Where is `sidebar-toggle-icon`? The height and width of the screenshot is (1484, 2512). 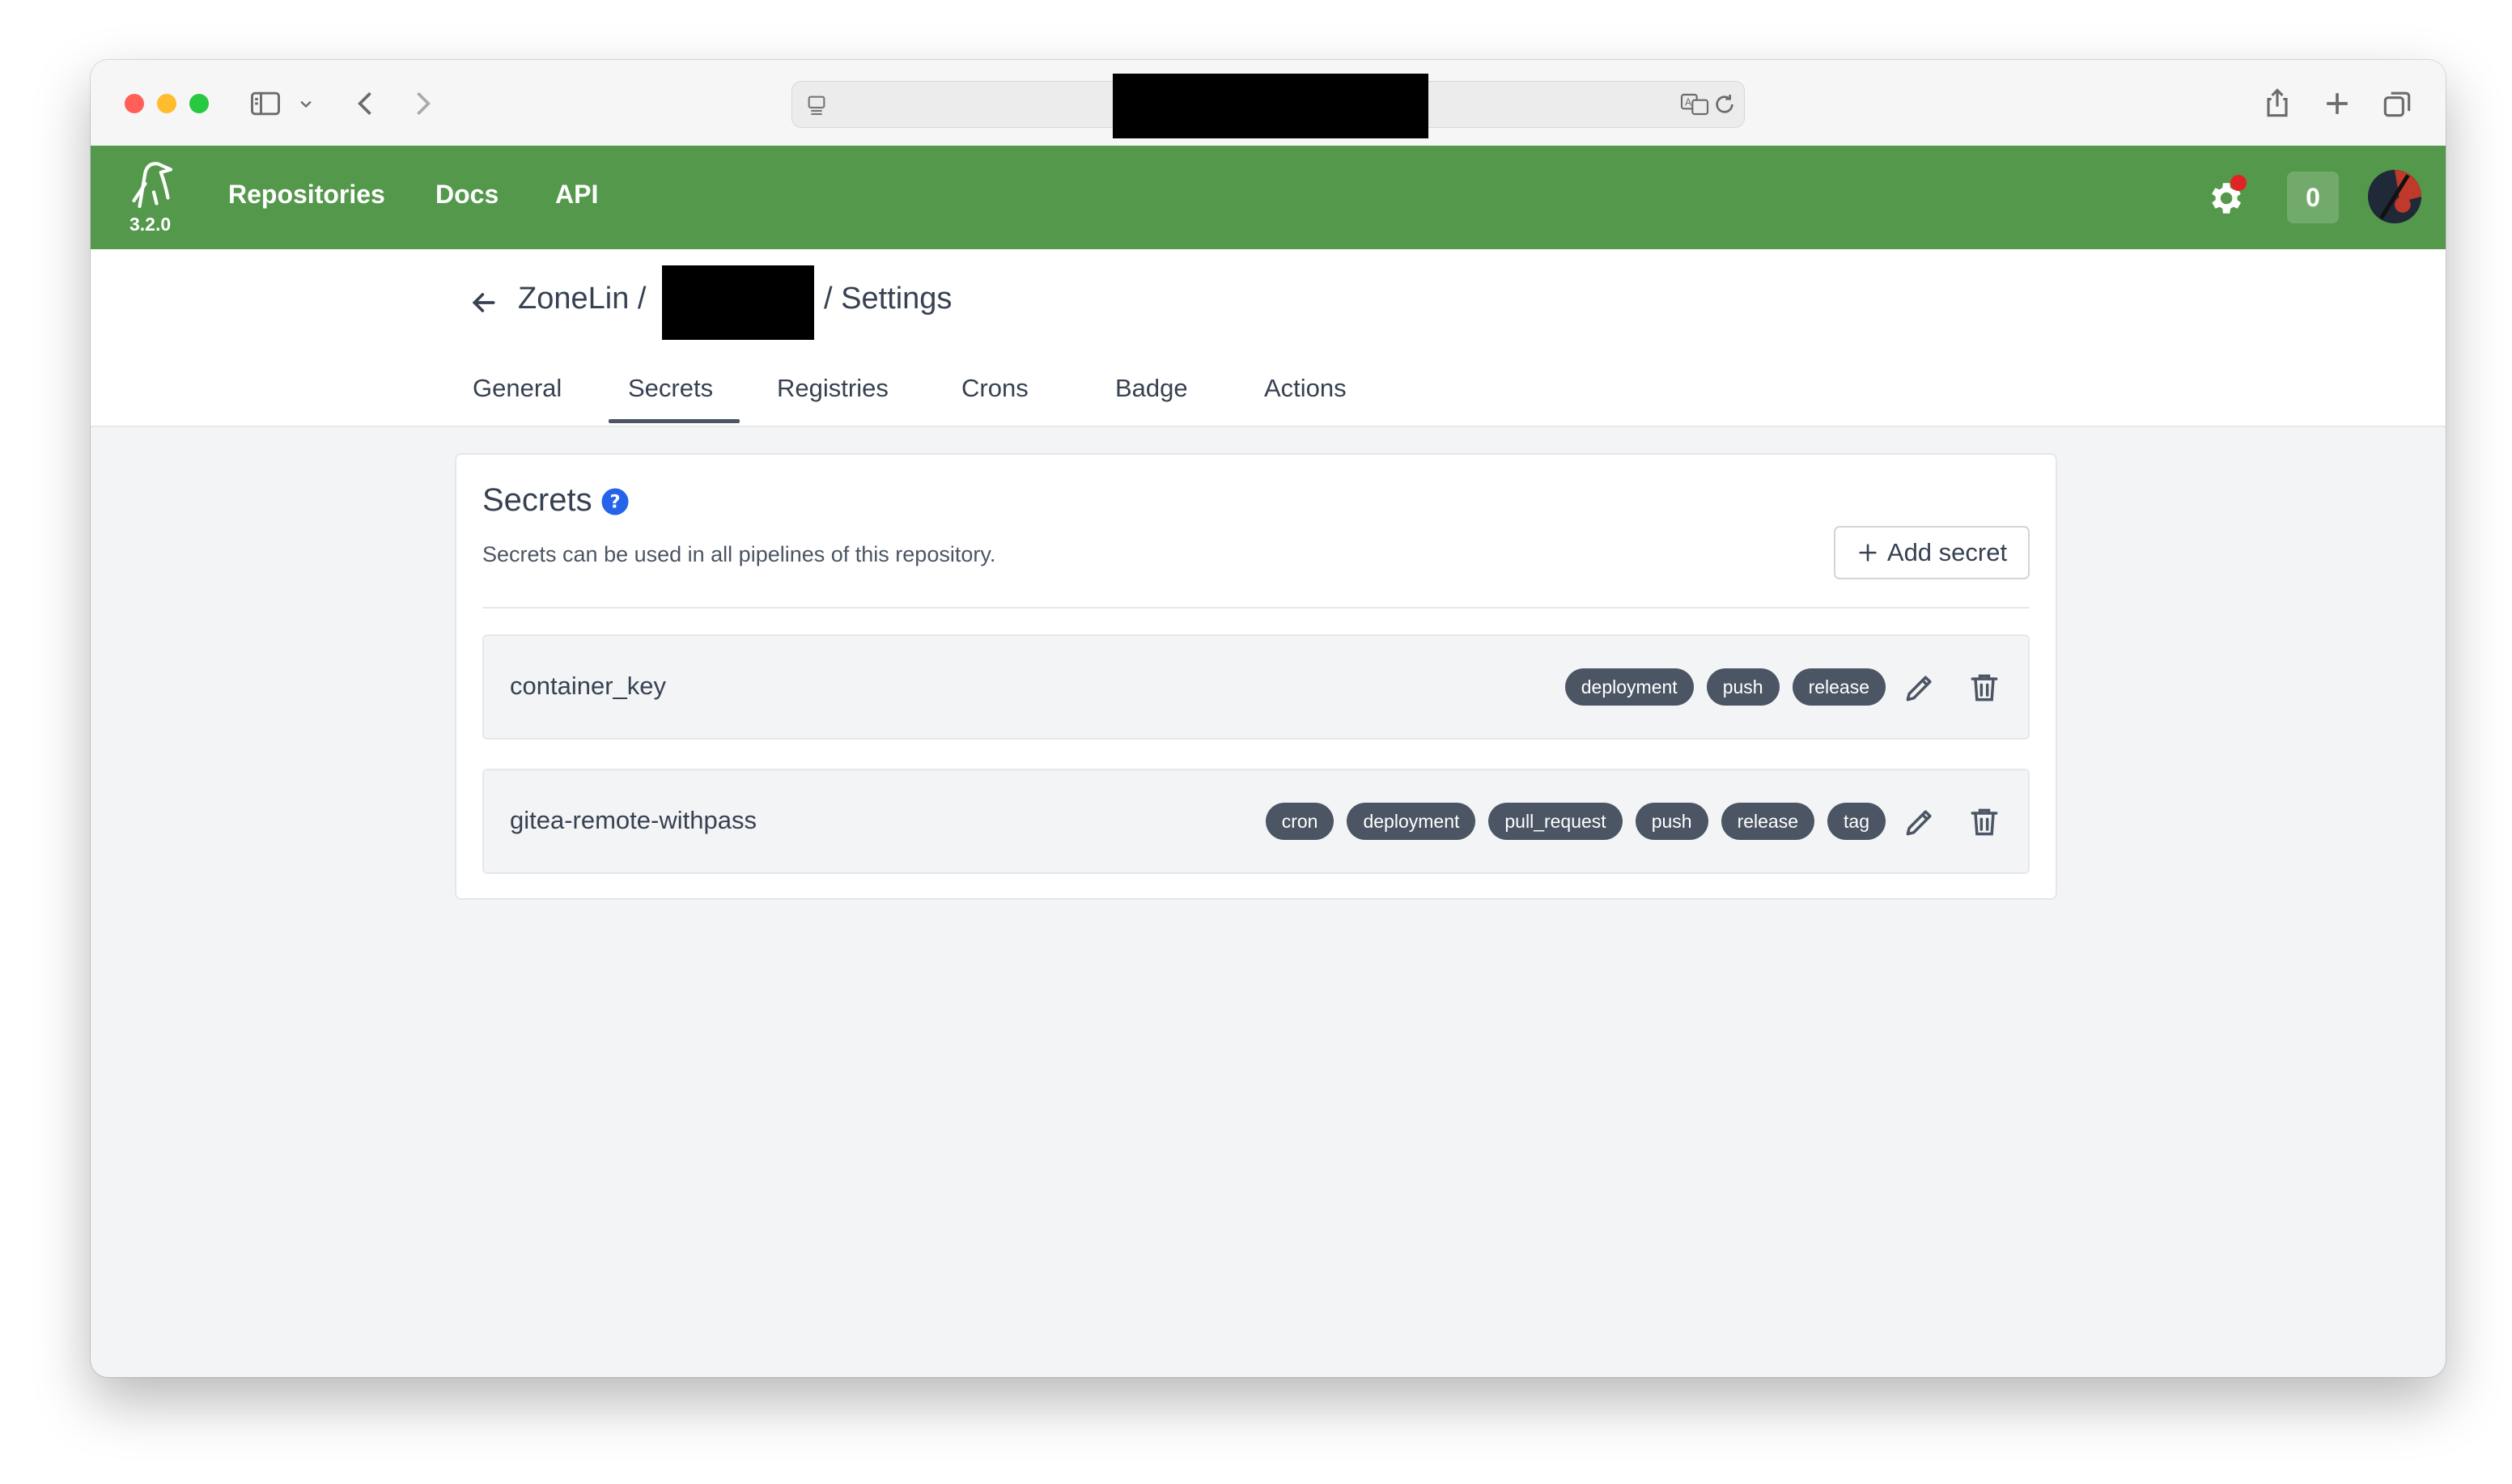 sidebar-toggle-icon is located at coordinates (265, 104).